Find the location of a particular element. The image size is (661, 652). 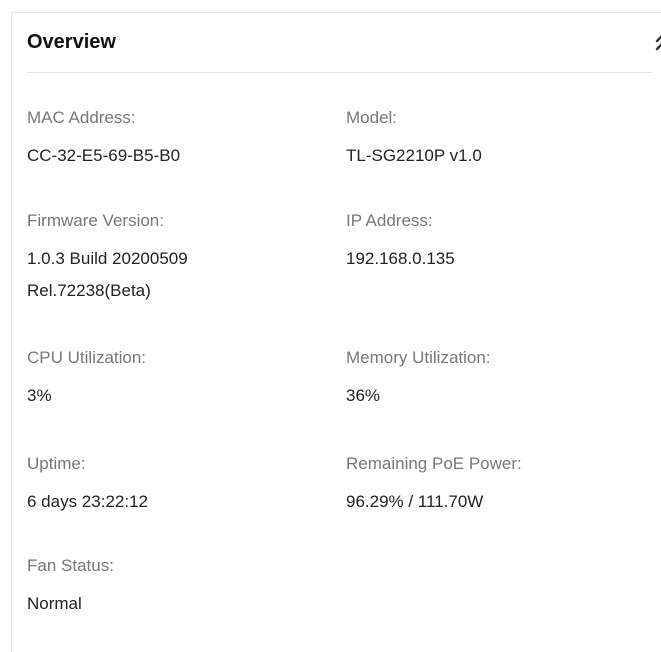

fan-status-value: Normal is located at coordinates (54, 603).